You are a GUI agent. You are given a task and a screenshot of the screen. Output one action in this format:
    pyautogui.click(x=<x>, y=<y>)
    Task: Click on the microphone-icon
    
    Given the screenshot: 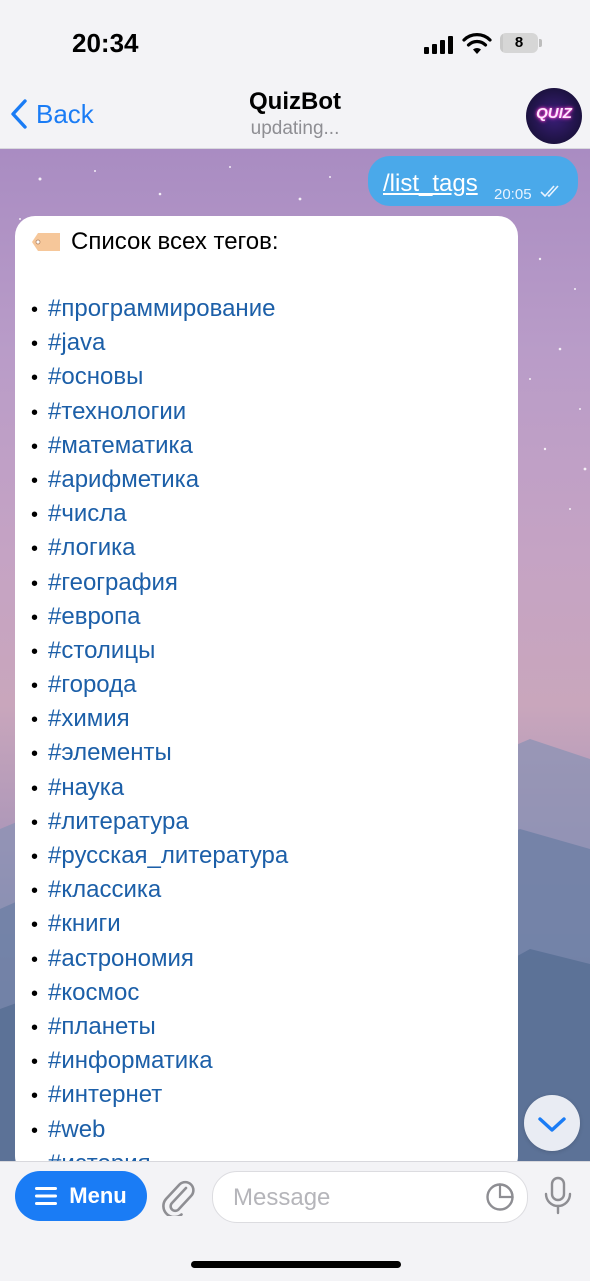 What is the action you would take?
    pyautogui.click(x=558, y=1196)
    